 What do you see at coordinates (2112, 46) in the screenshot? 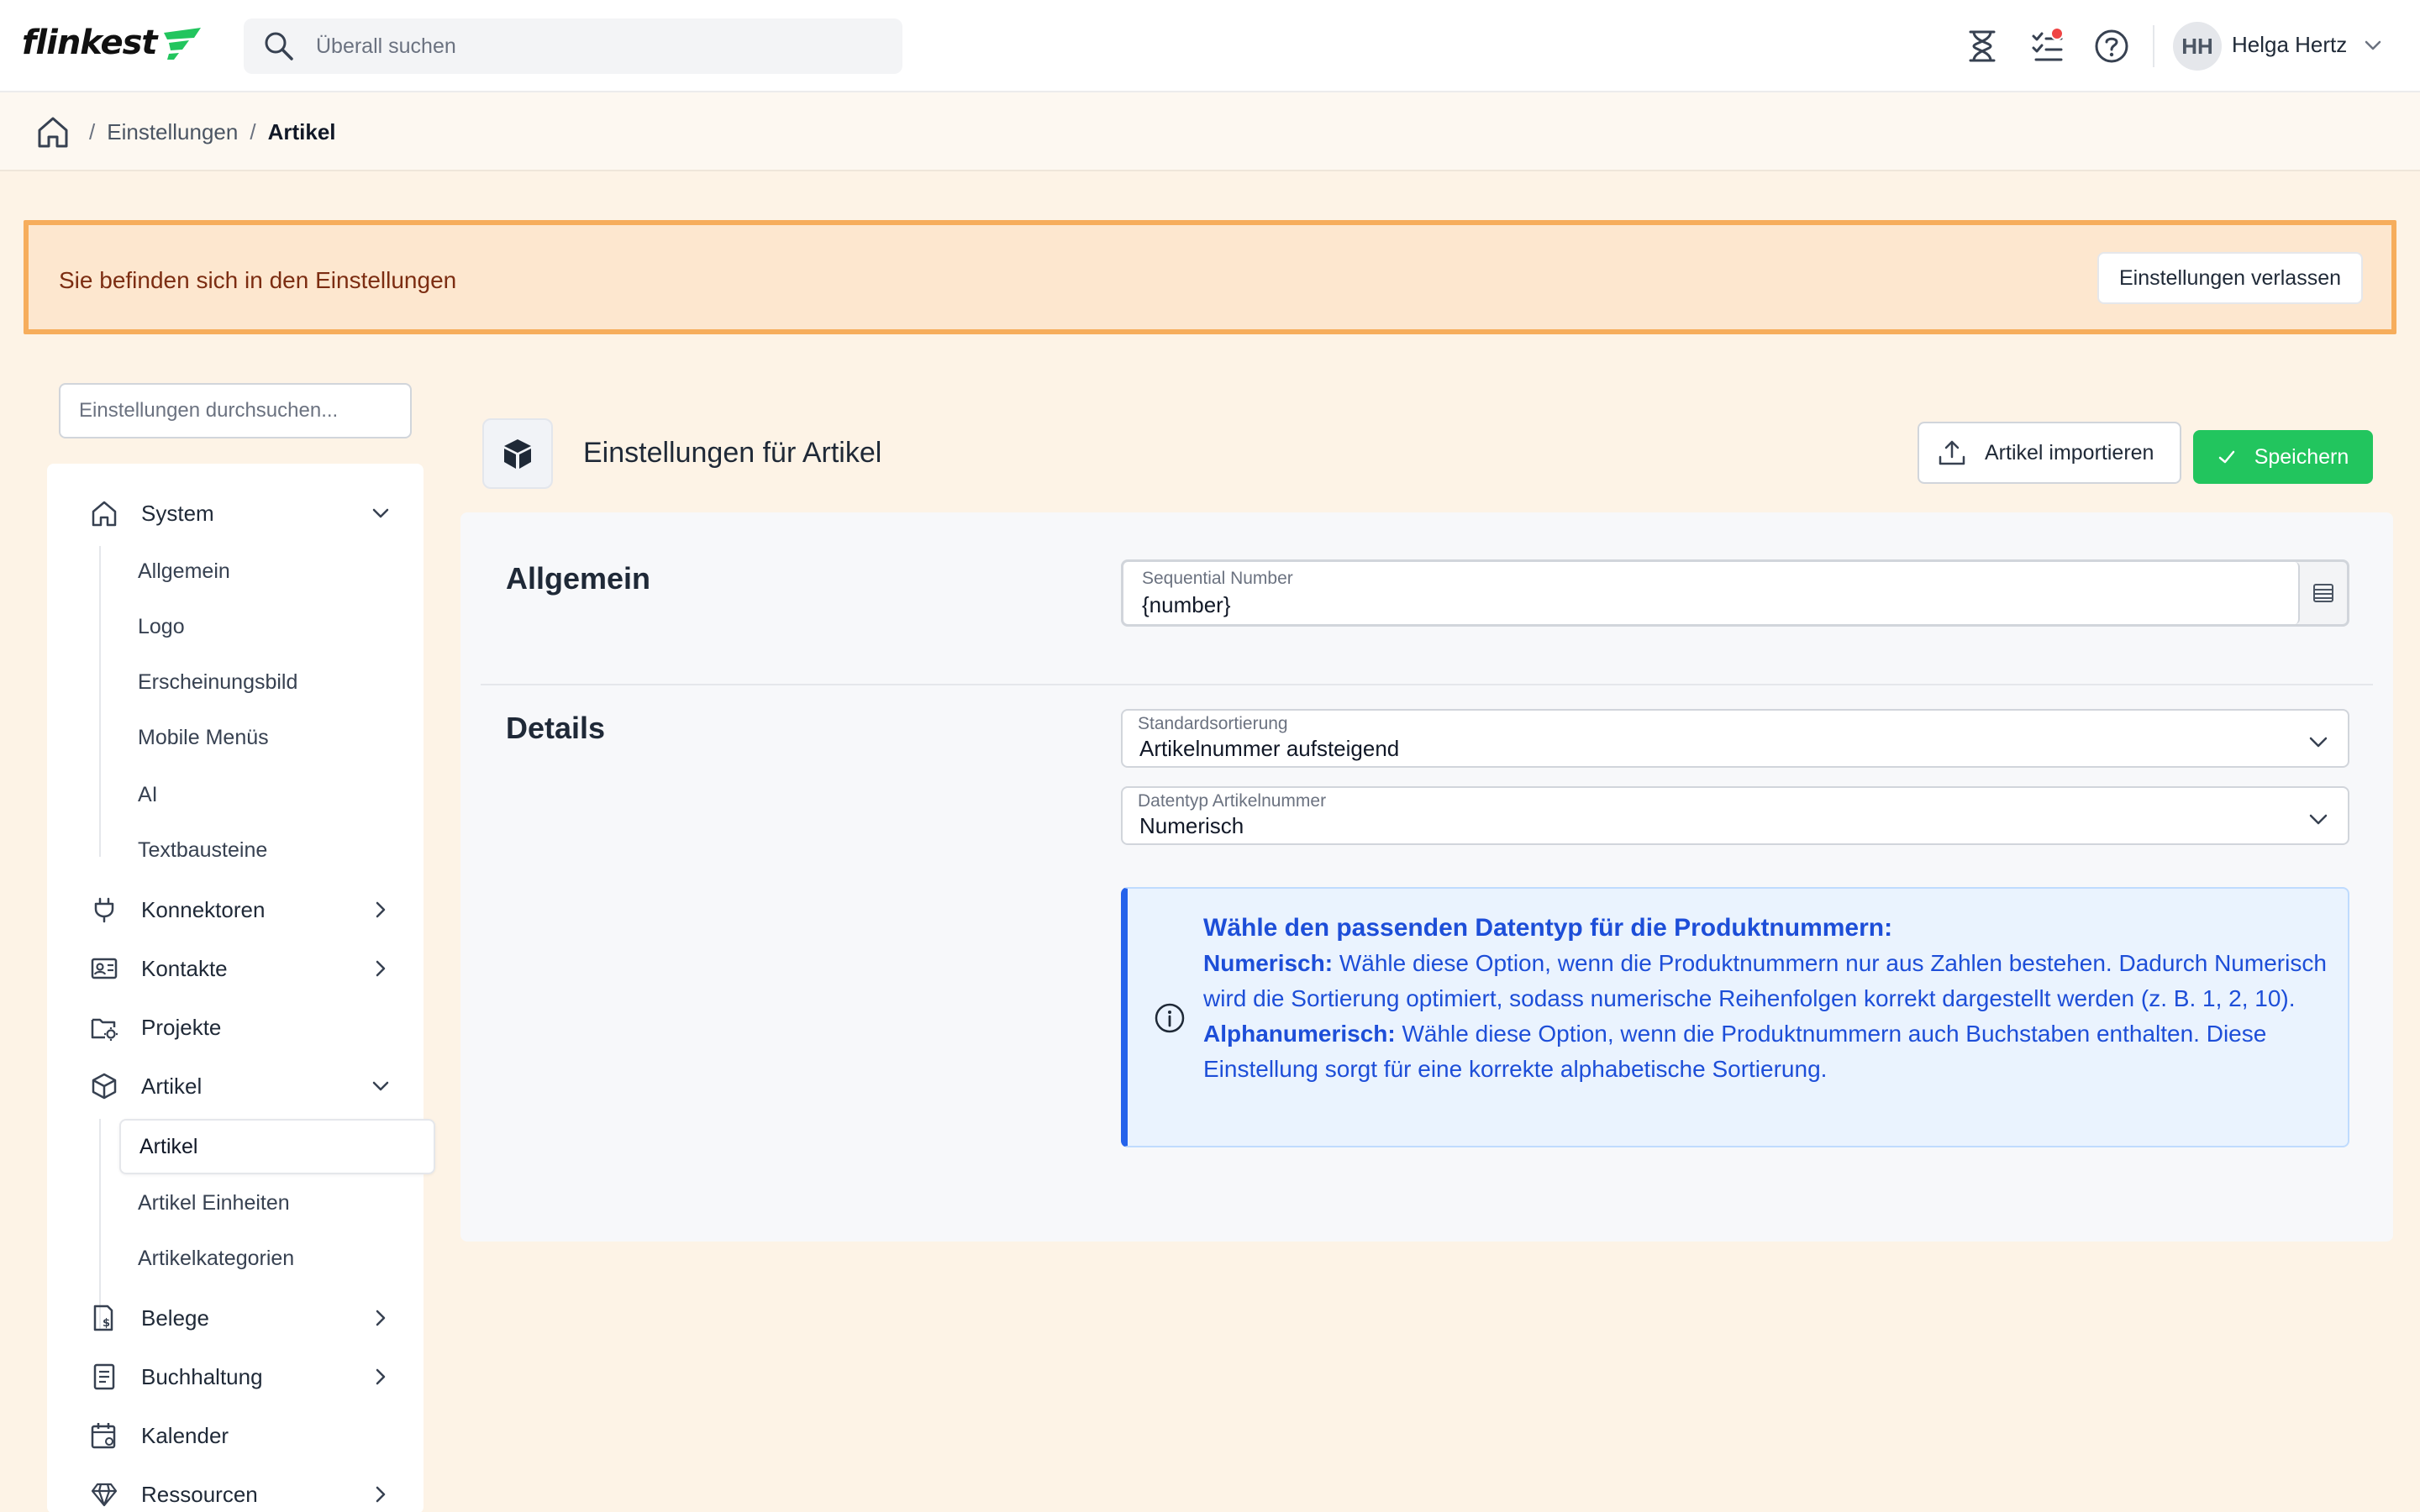
I see `help-icon` at bounding box center [2112, 46].